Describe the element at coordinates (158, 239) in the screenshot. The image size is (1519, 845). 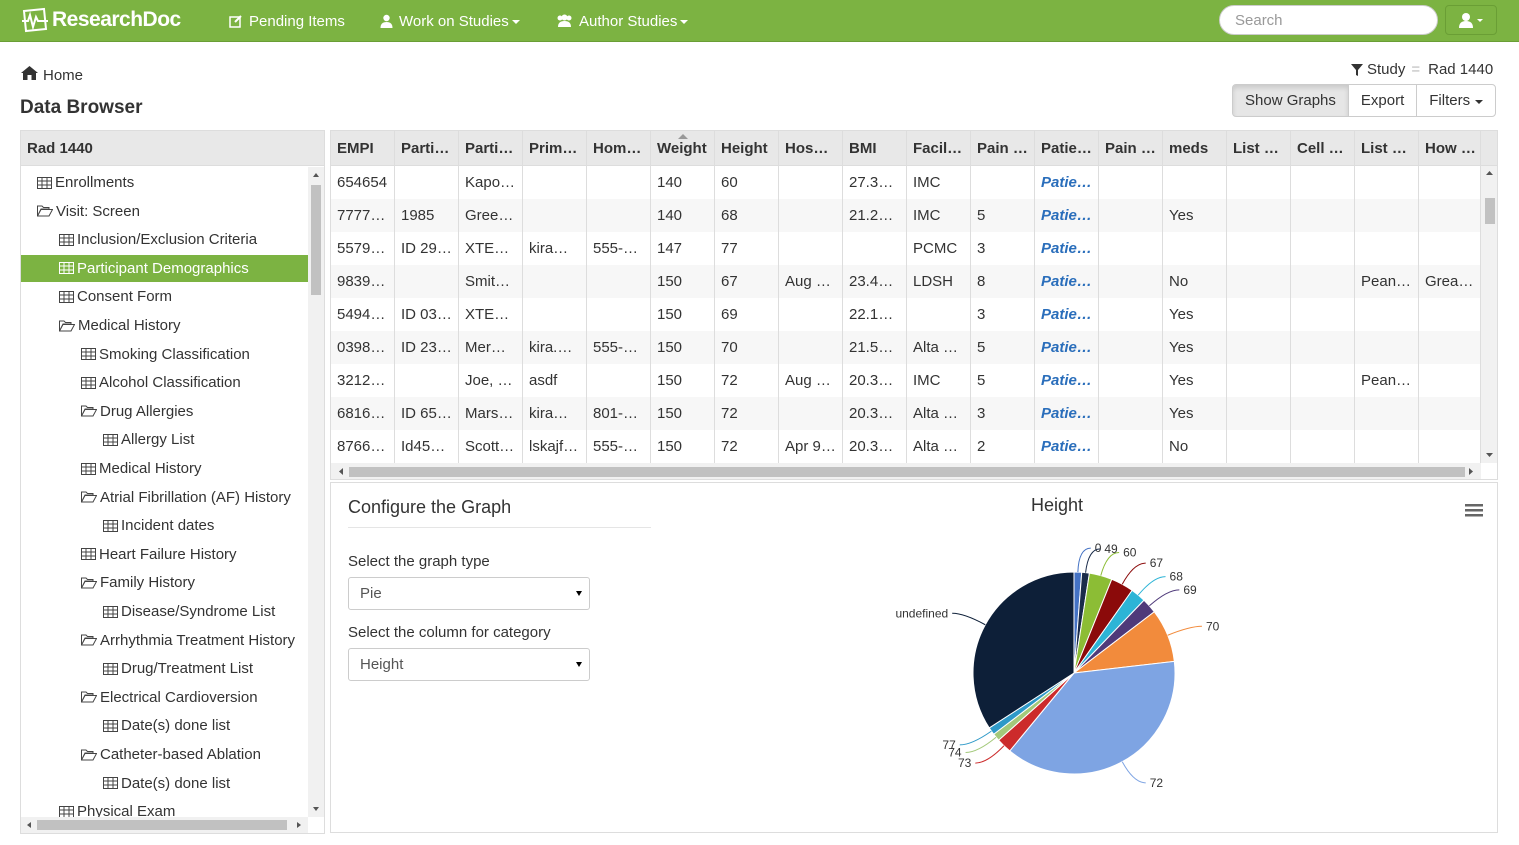
I see `tree-item: Inclusion/Exclusion Criteria` at that location.